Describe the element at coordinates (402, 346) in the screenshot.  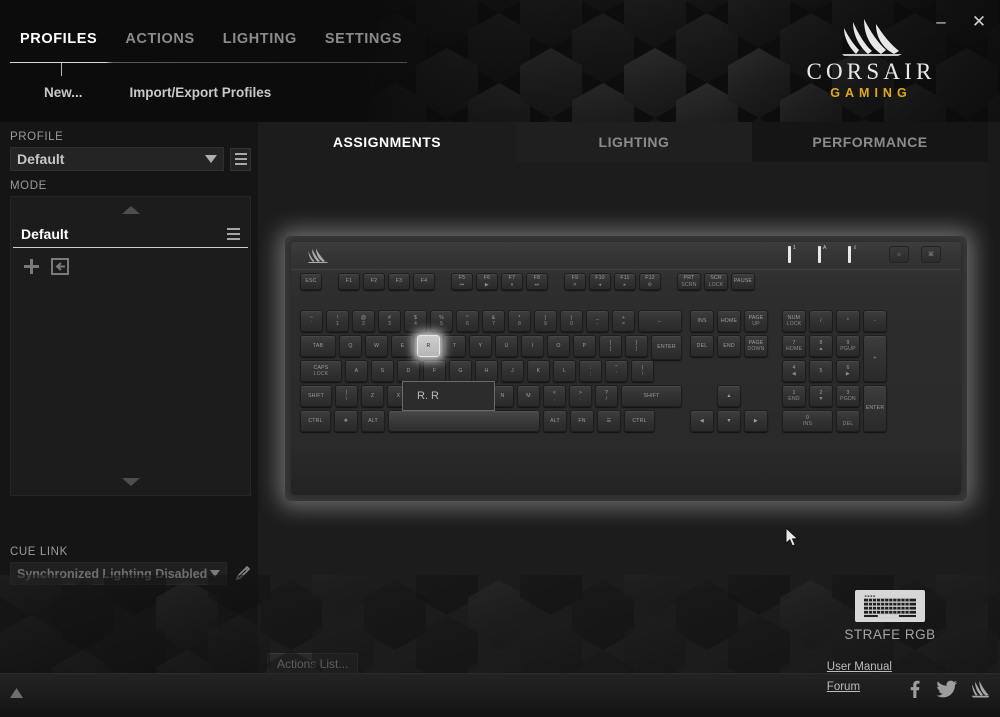
I see `keyboard-key-e: E` at that location.